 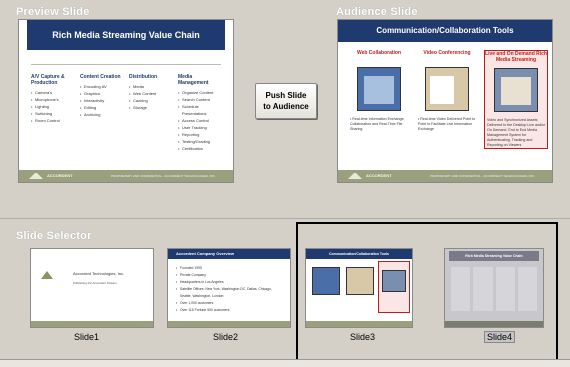 I want to click on push-slide-label-line1: Push Slide, so click(x=286, y=95).